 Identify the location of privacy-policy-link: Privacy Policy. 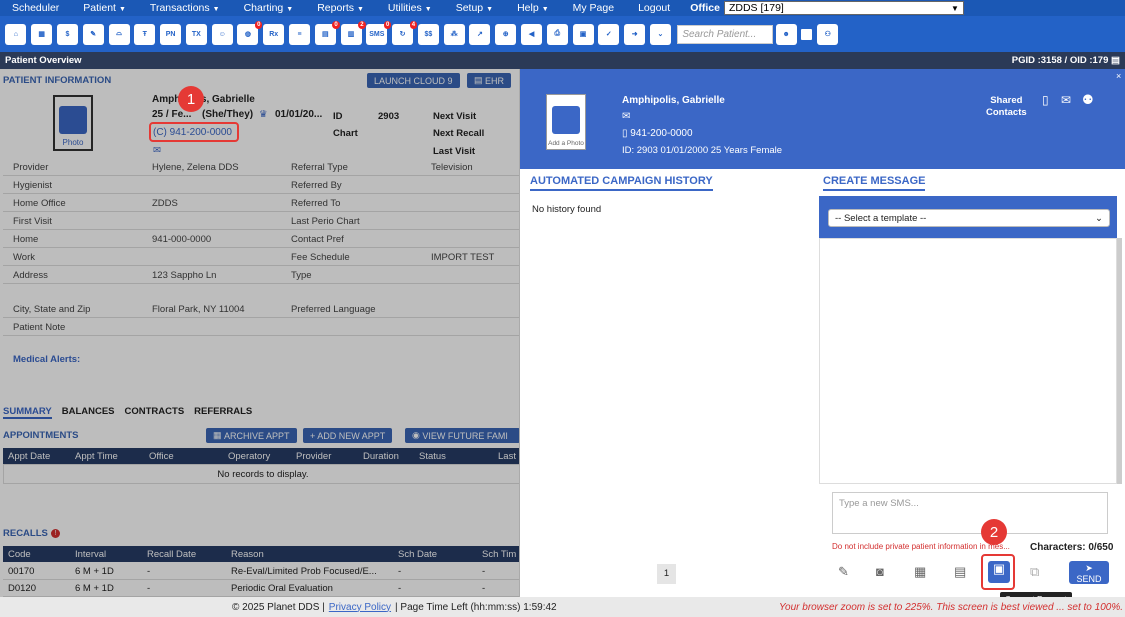
(360, 607).